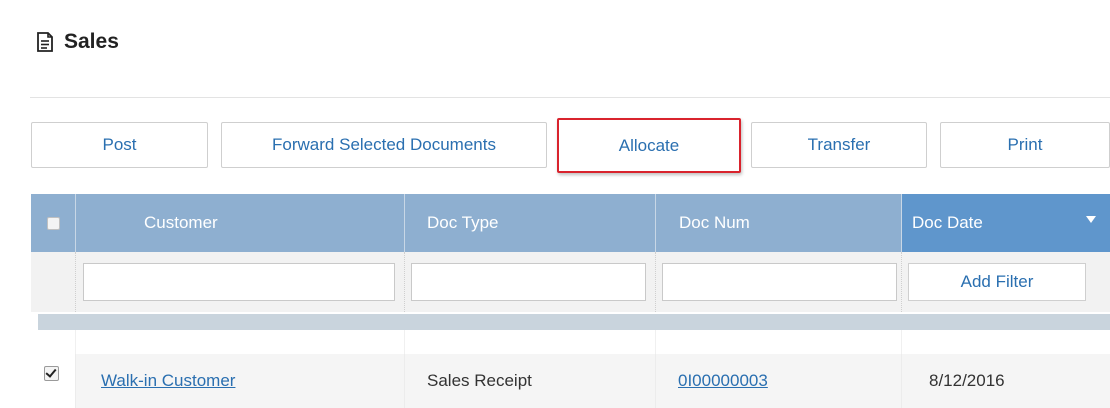 This screenshot has height=408, width=1110. Describe the element at coordinates (574, 322) in the screenshot. I see `horizontal-scrollbar` at that location.